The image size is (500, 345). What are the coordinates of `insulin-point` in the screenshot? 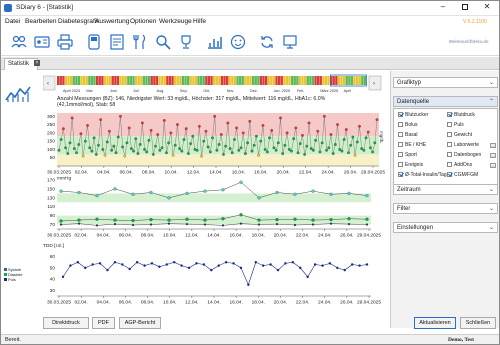 It's located at (189, 268).